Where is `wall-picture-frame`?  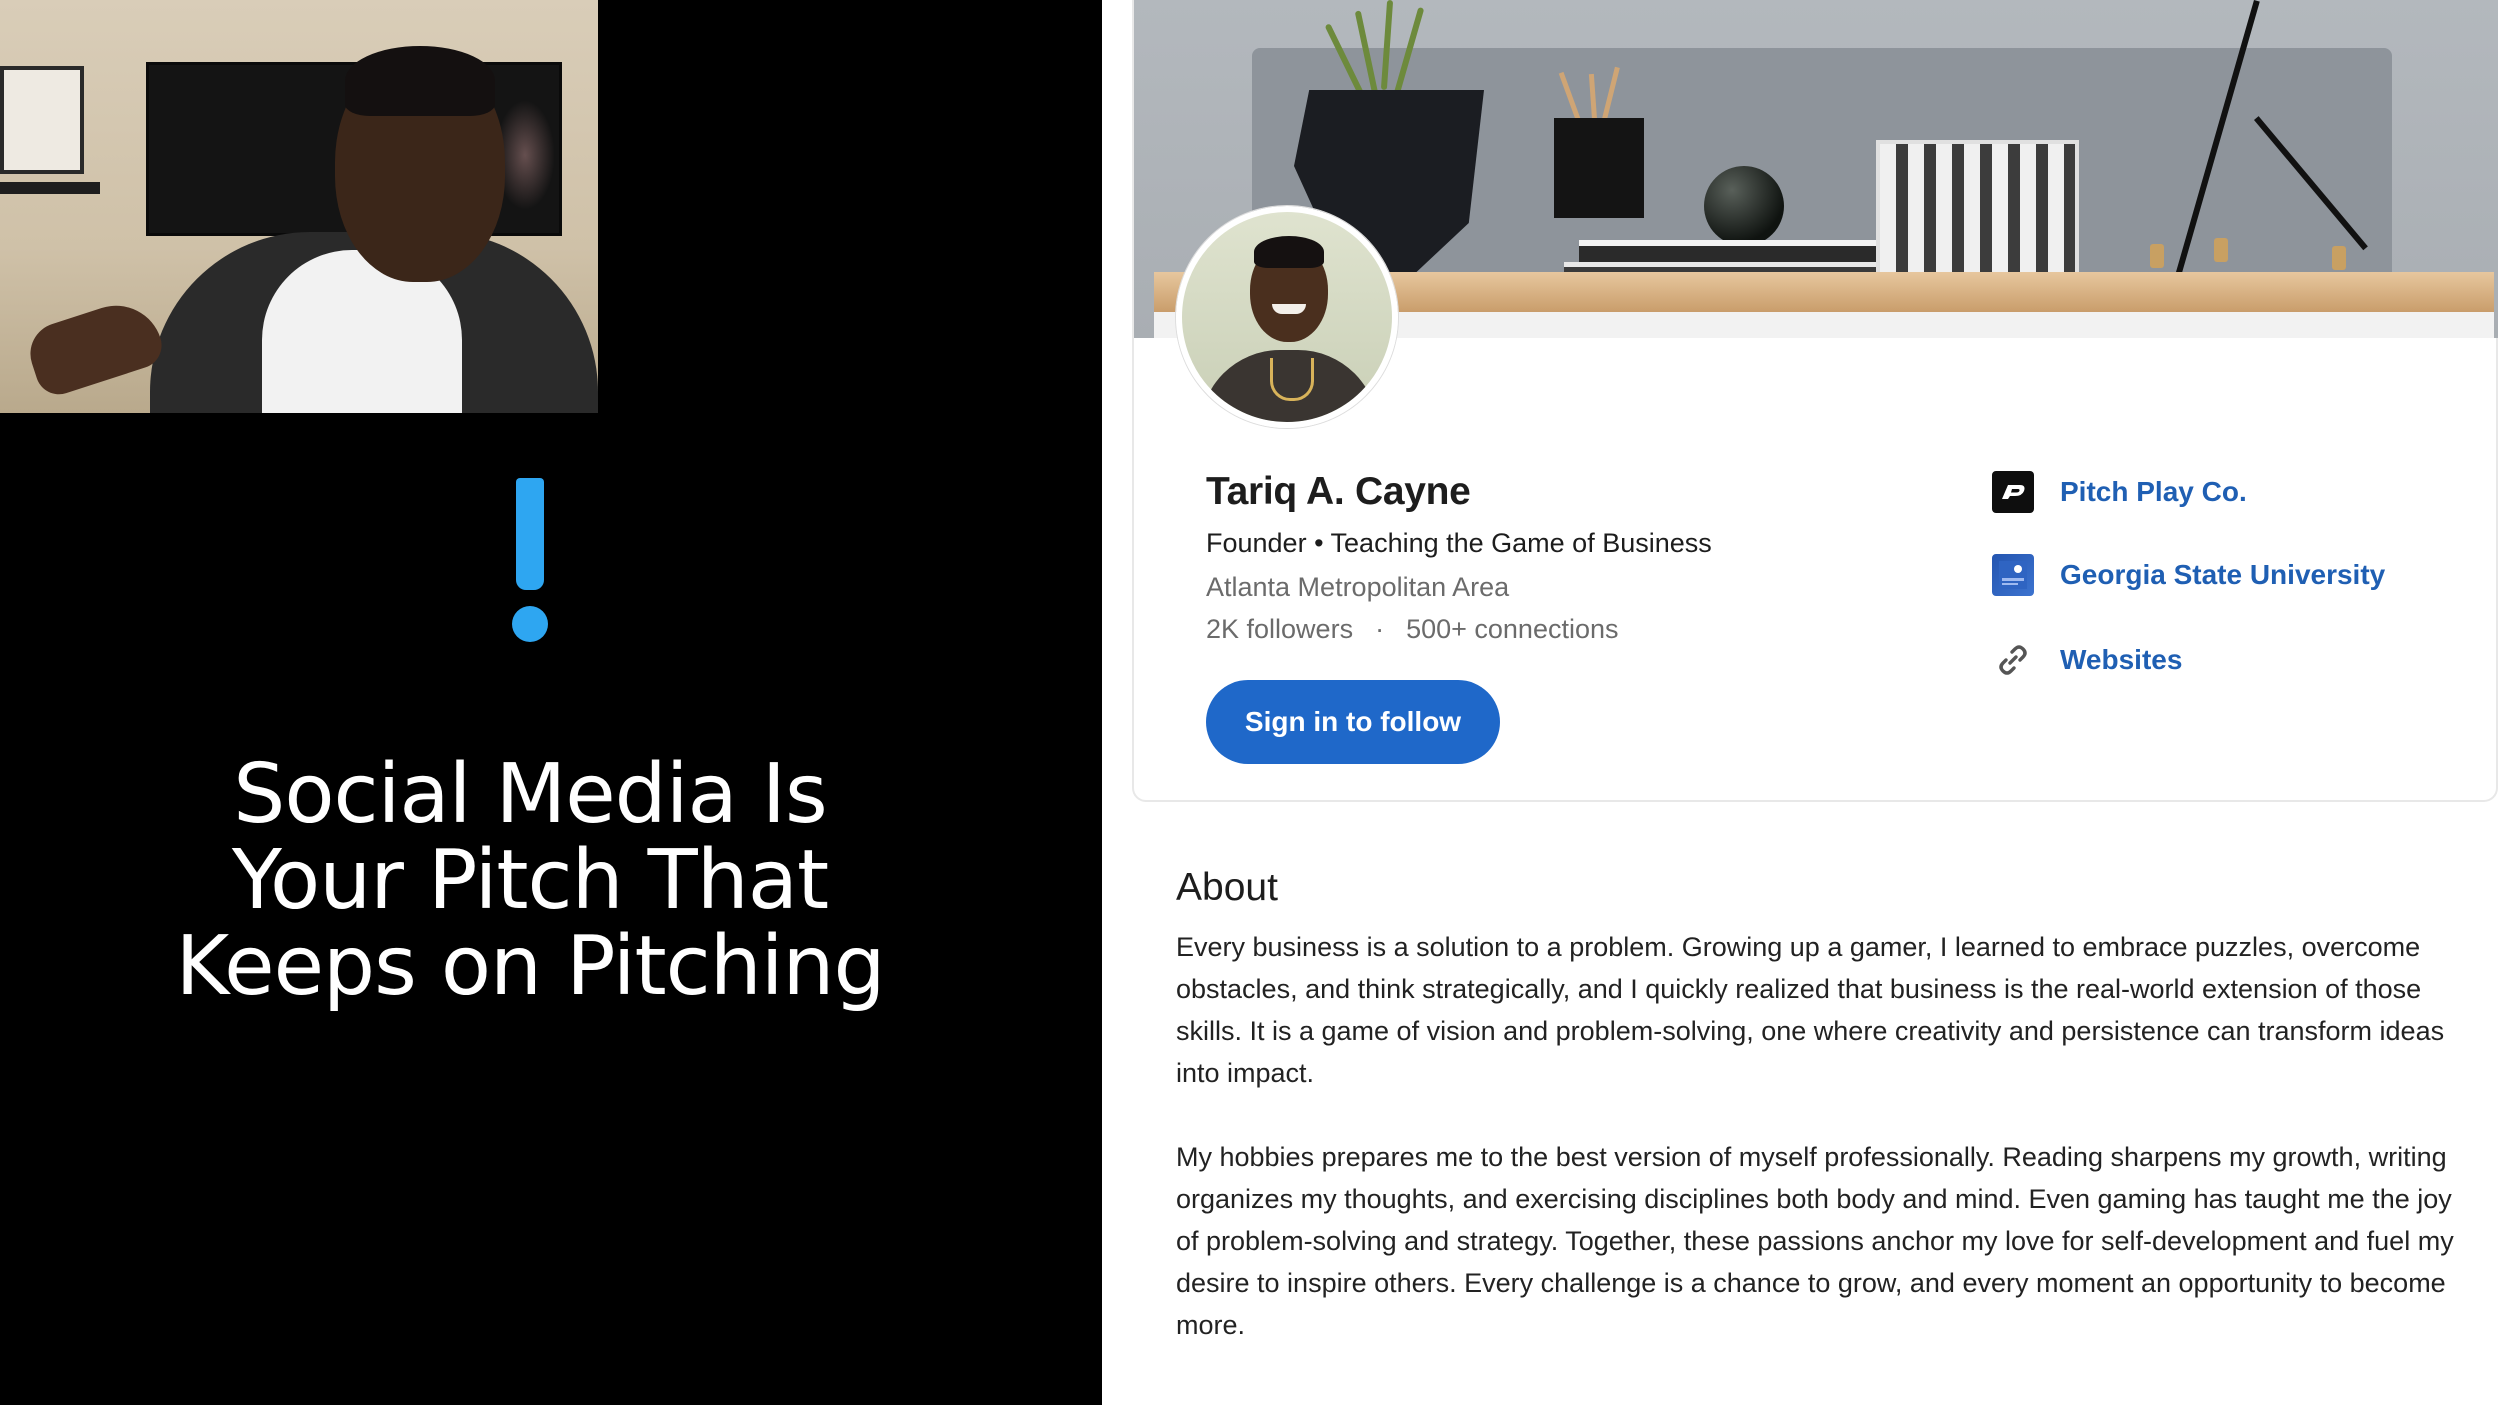
wall-picture-frame is located at coordinates (42, 120).